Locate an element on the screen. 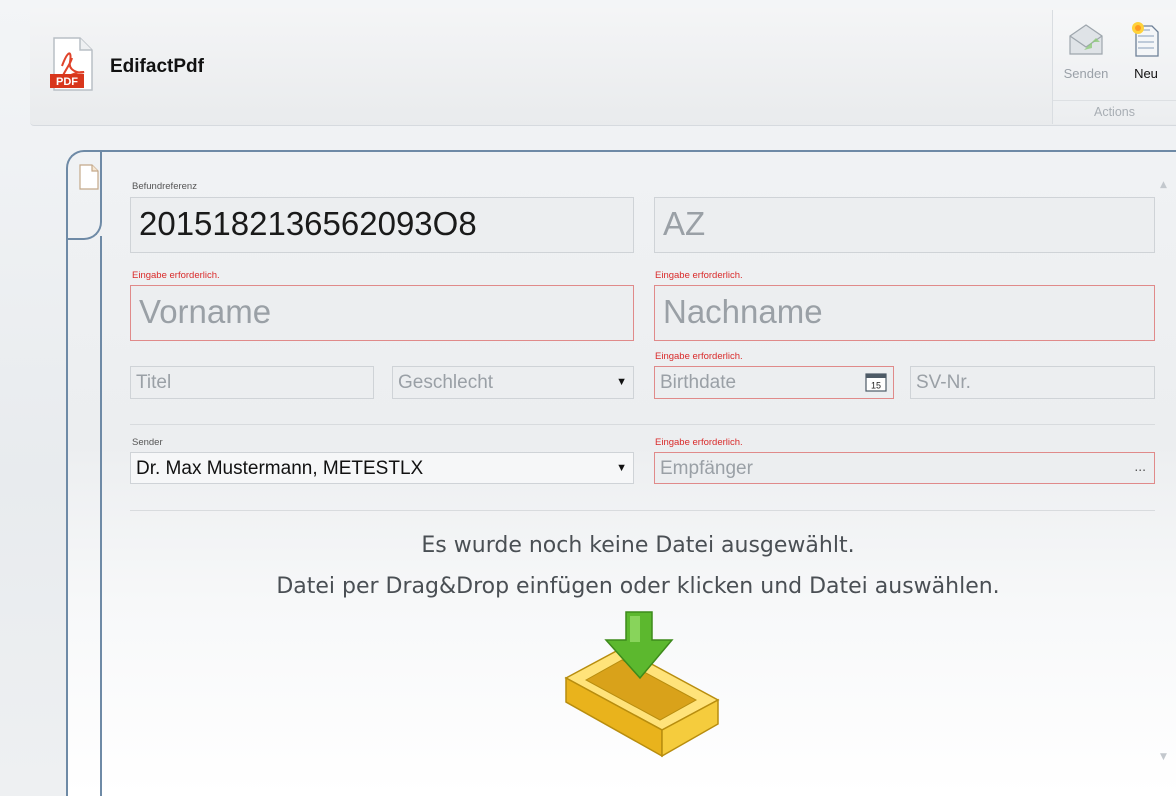 This screenshot has width=1176, height=796. calendar-day: 15 is located at coordinates (876, 386).